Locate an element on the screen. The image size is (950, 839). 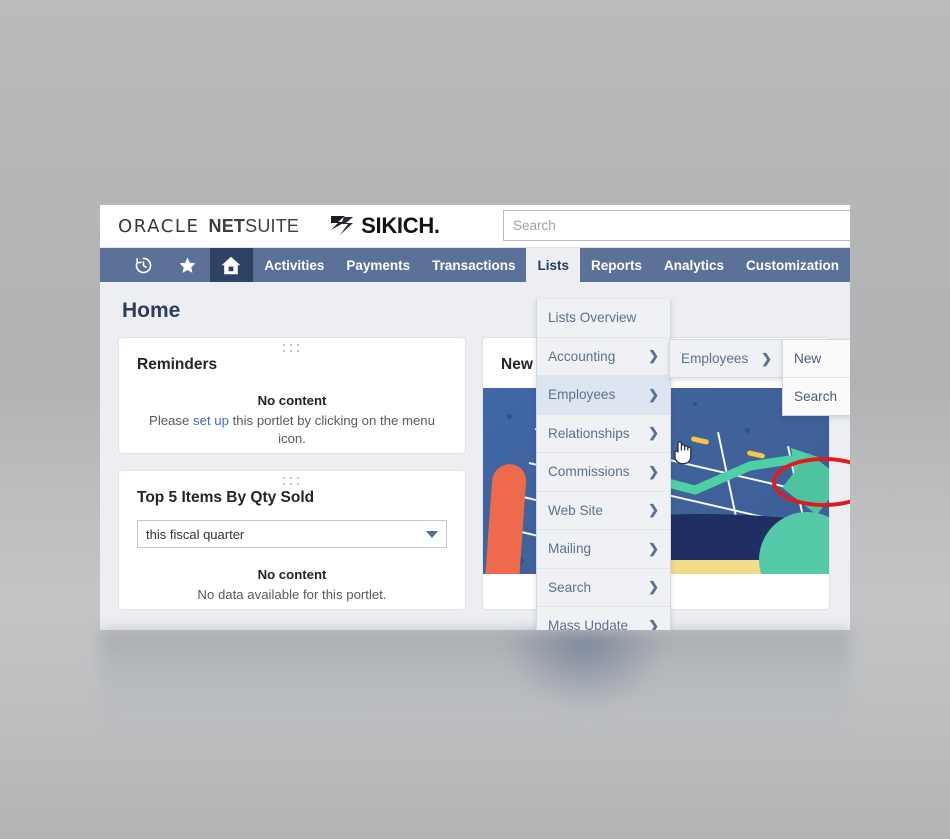
menu-item-mass-update: Mass Update ❯ is located at coordinates (603, 618).